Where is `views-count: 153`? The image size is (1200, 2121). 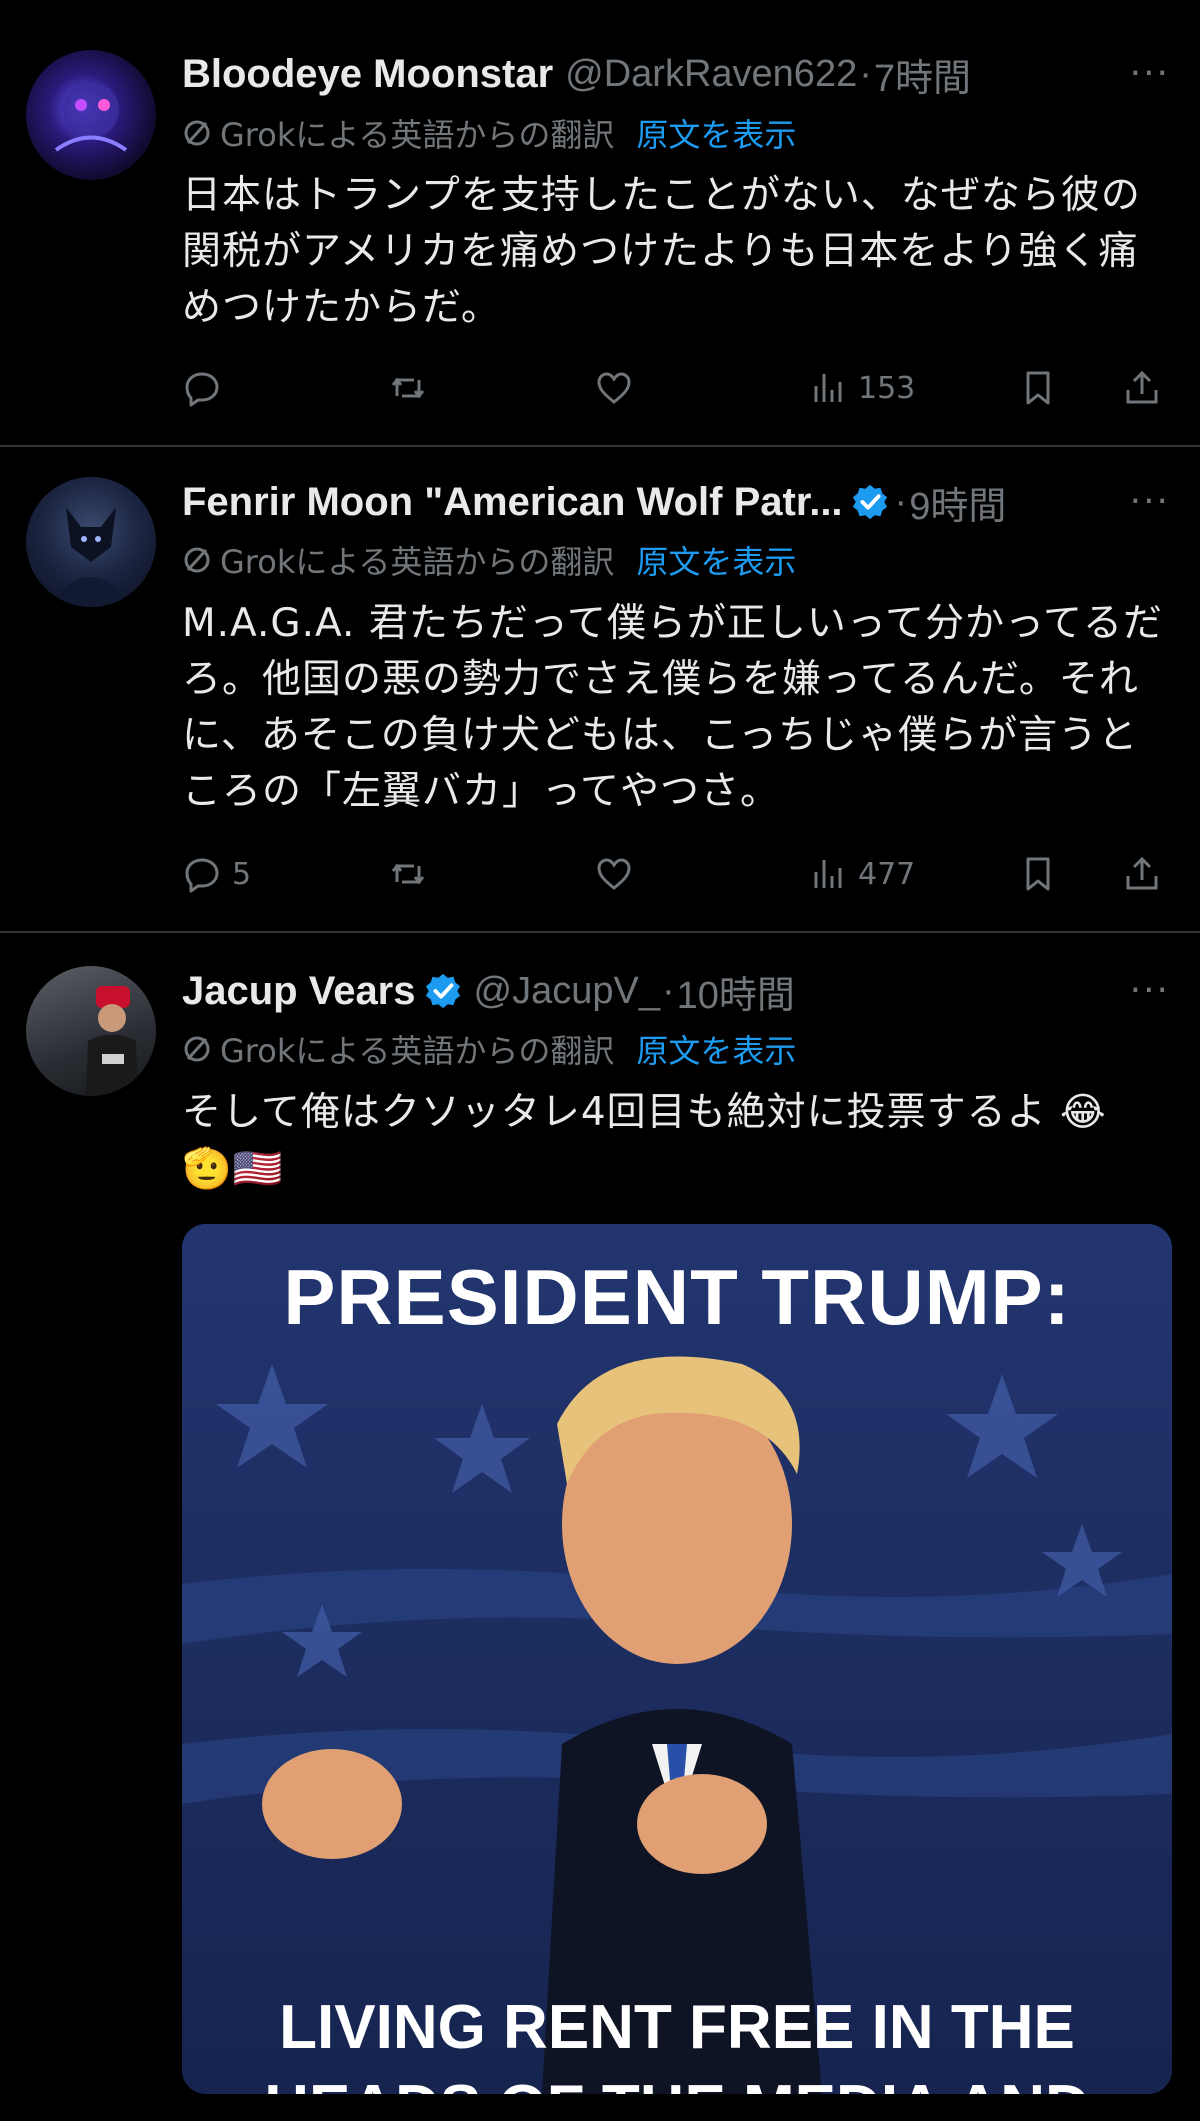 views-count: 153 is located at coordinates (887, 388).